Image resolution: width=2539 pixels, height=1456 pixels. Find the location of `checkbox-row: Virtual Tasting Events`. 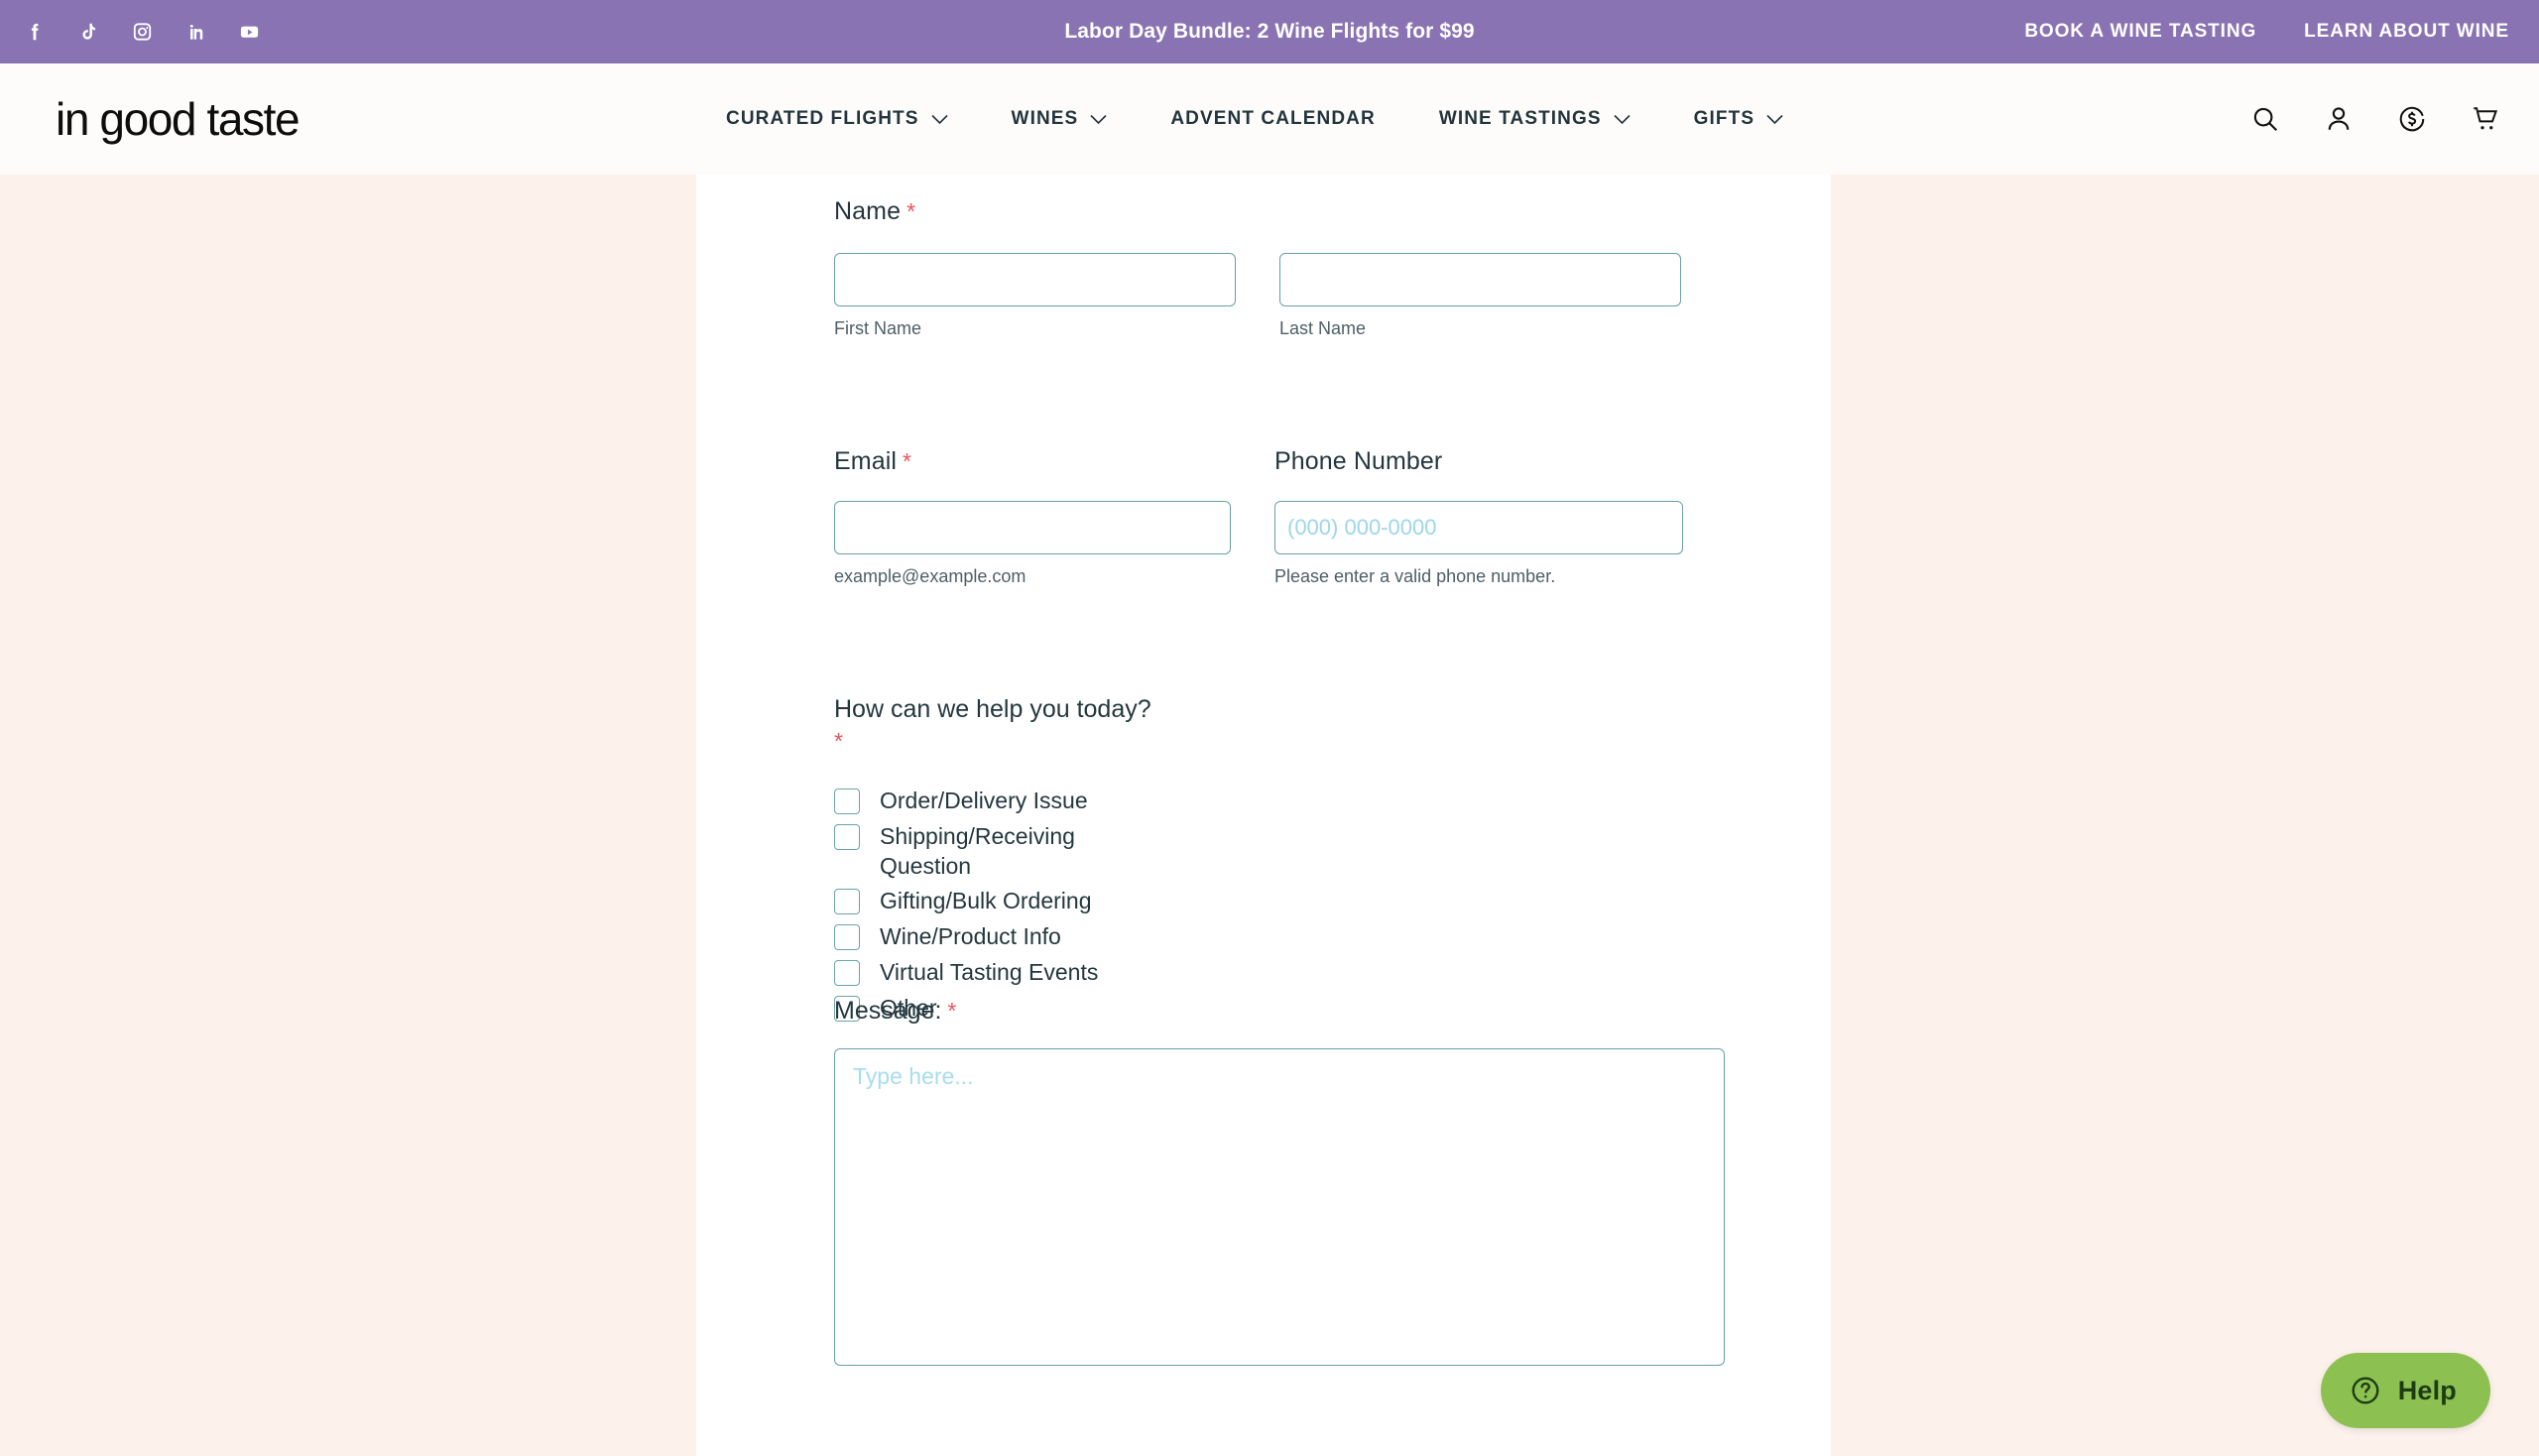

checkbox-row: Virtual Tasting Events is located at coordinates (1280, 973).